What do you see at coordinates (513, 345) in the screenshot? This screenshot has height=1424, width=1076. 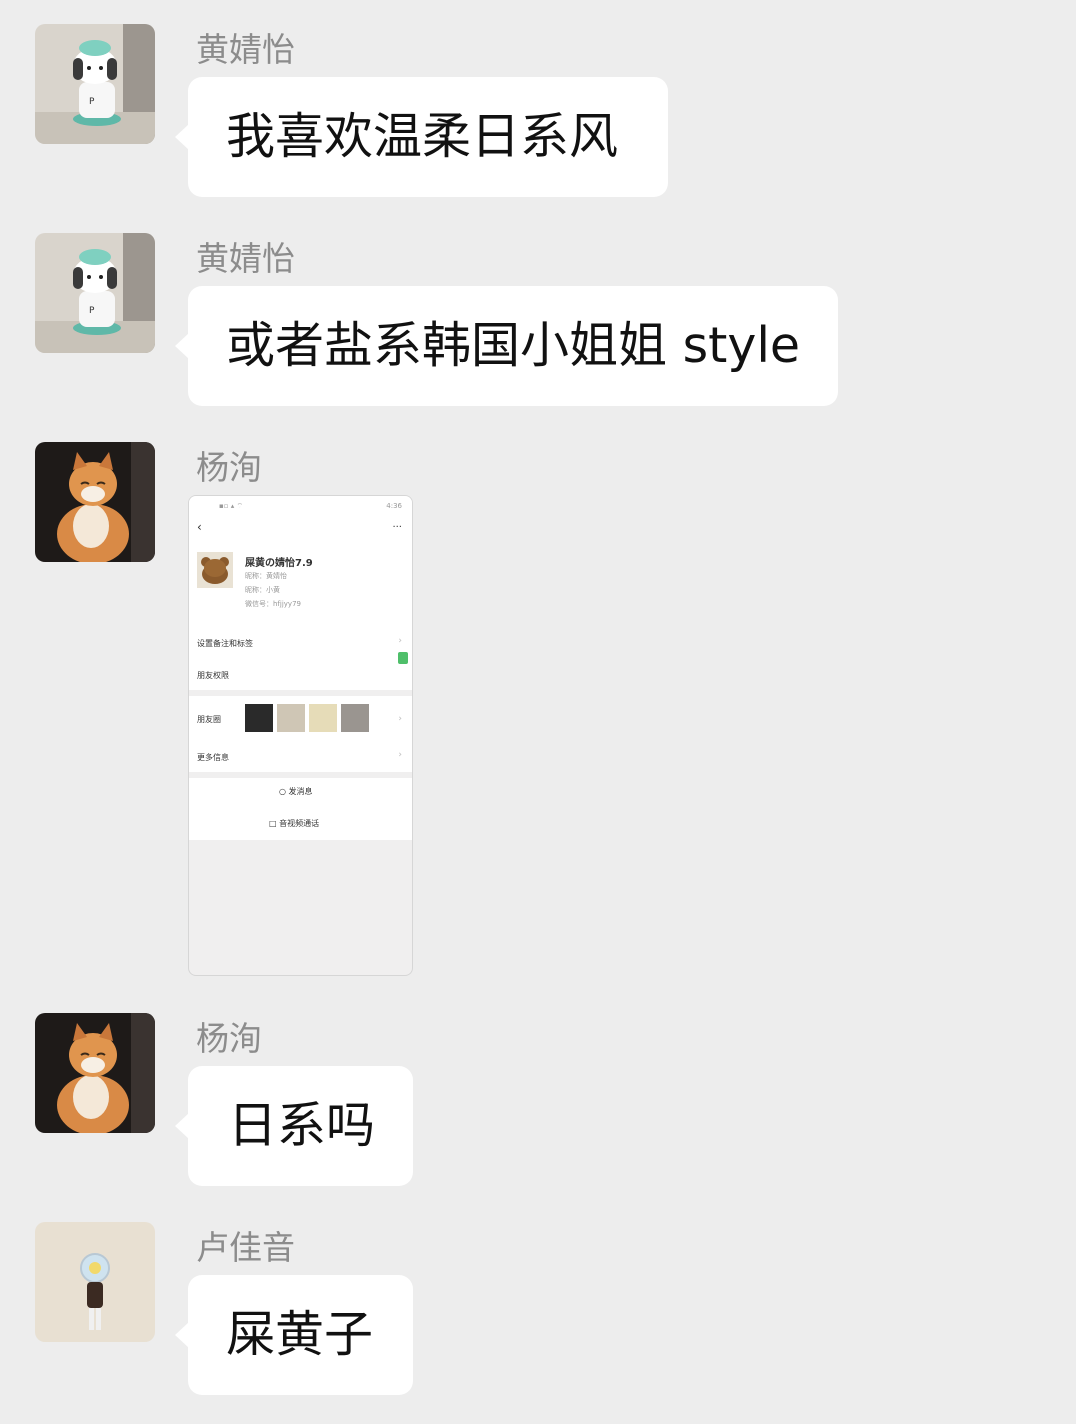 I see `message-text: 或者盐系韩国小姐姐 style` at bounding box center [513, 345].